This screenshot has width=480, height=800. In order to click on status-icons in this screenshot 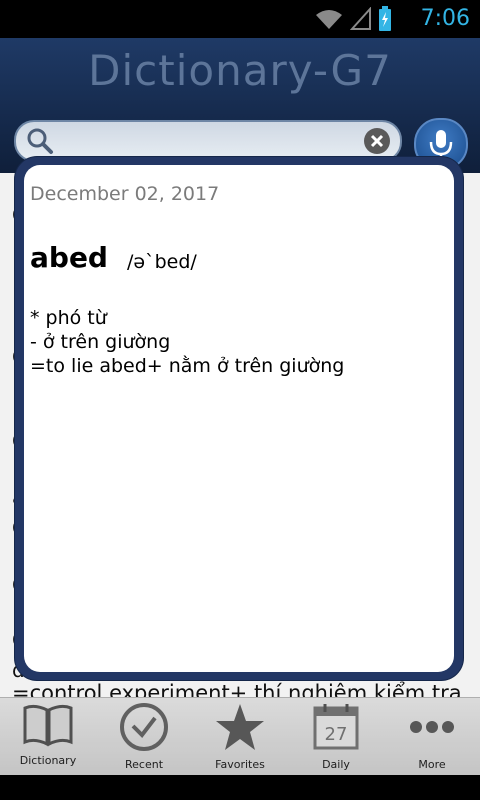, I will do `click(353, 19)`.